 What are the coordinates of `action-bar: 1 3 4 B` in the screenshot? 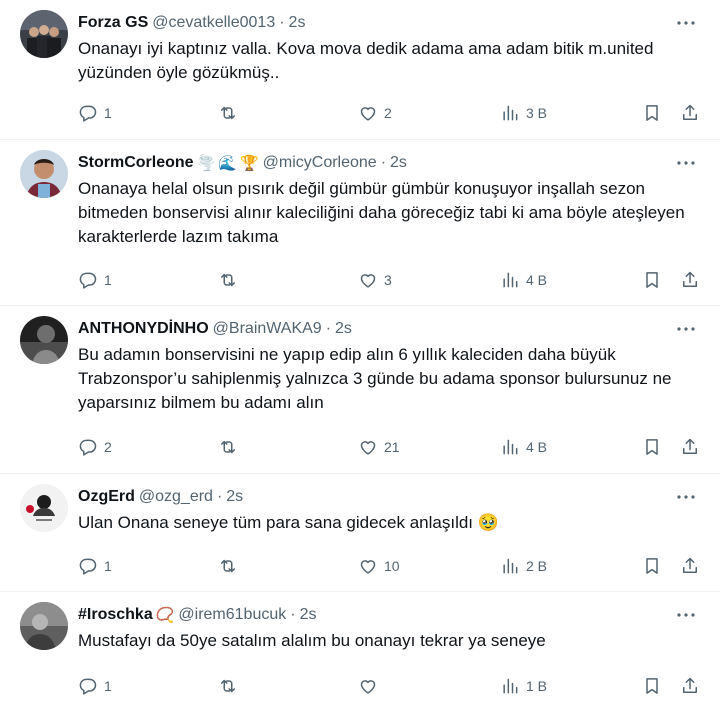 It's located at (360, 280).